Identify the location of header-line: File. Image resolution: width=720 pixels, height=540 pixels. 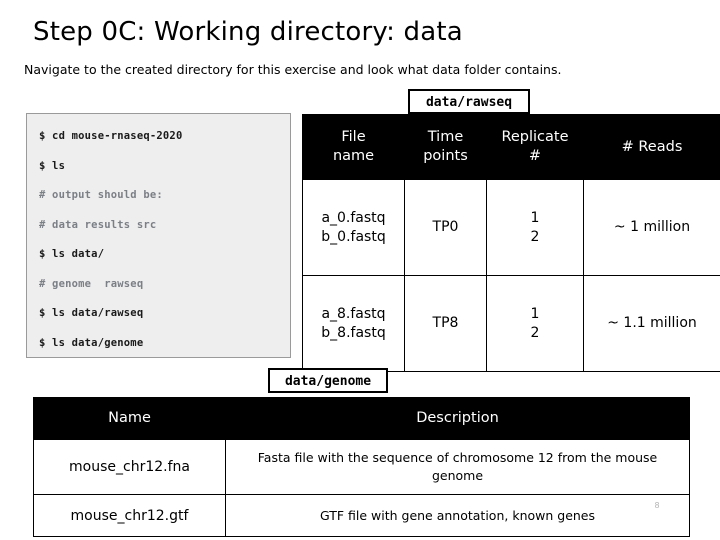
(353, 137).